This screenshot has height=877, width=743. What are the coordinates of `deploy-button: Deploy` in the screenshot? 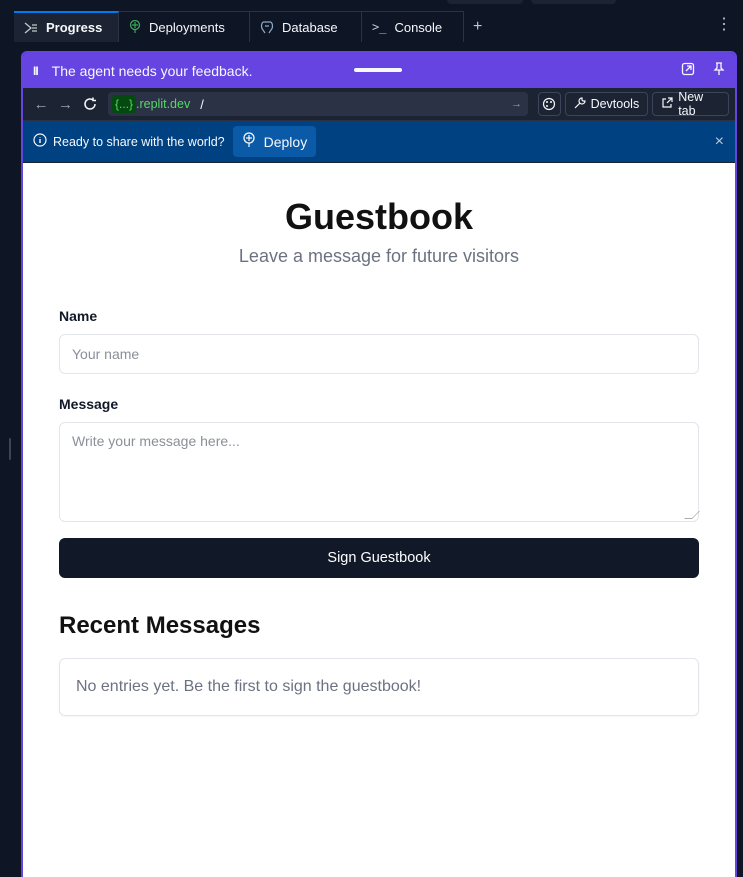 It's located at (274, 141).